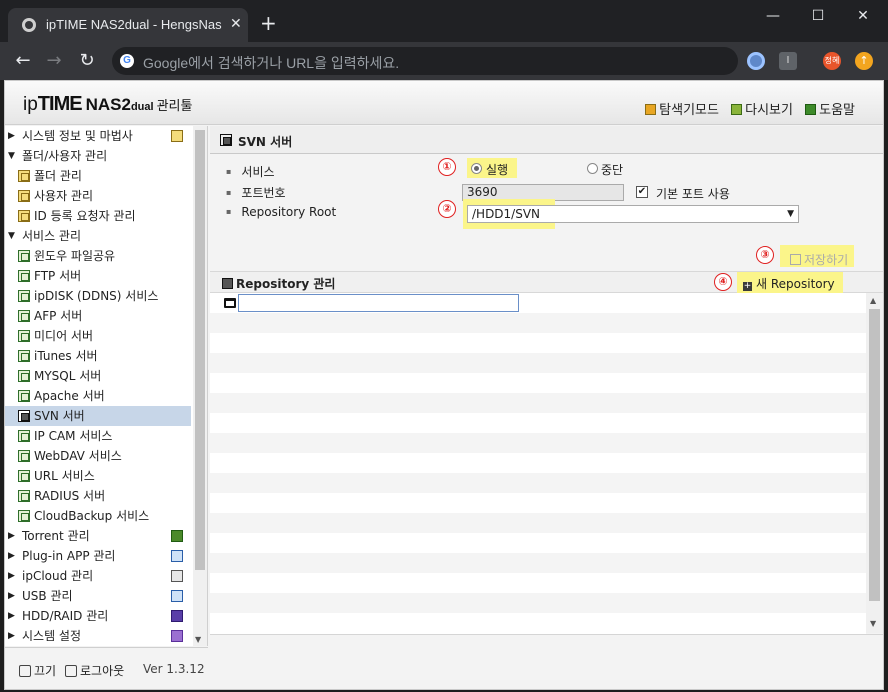 Image resolution: width=888 pixels, height=692 pixels. I want to click on version-label: Ver 1.3.12, so click(174, 669).